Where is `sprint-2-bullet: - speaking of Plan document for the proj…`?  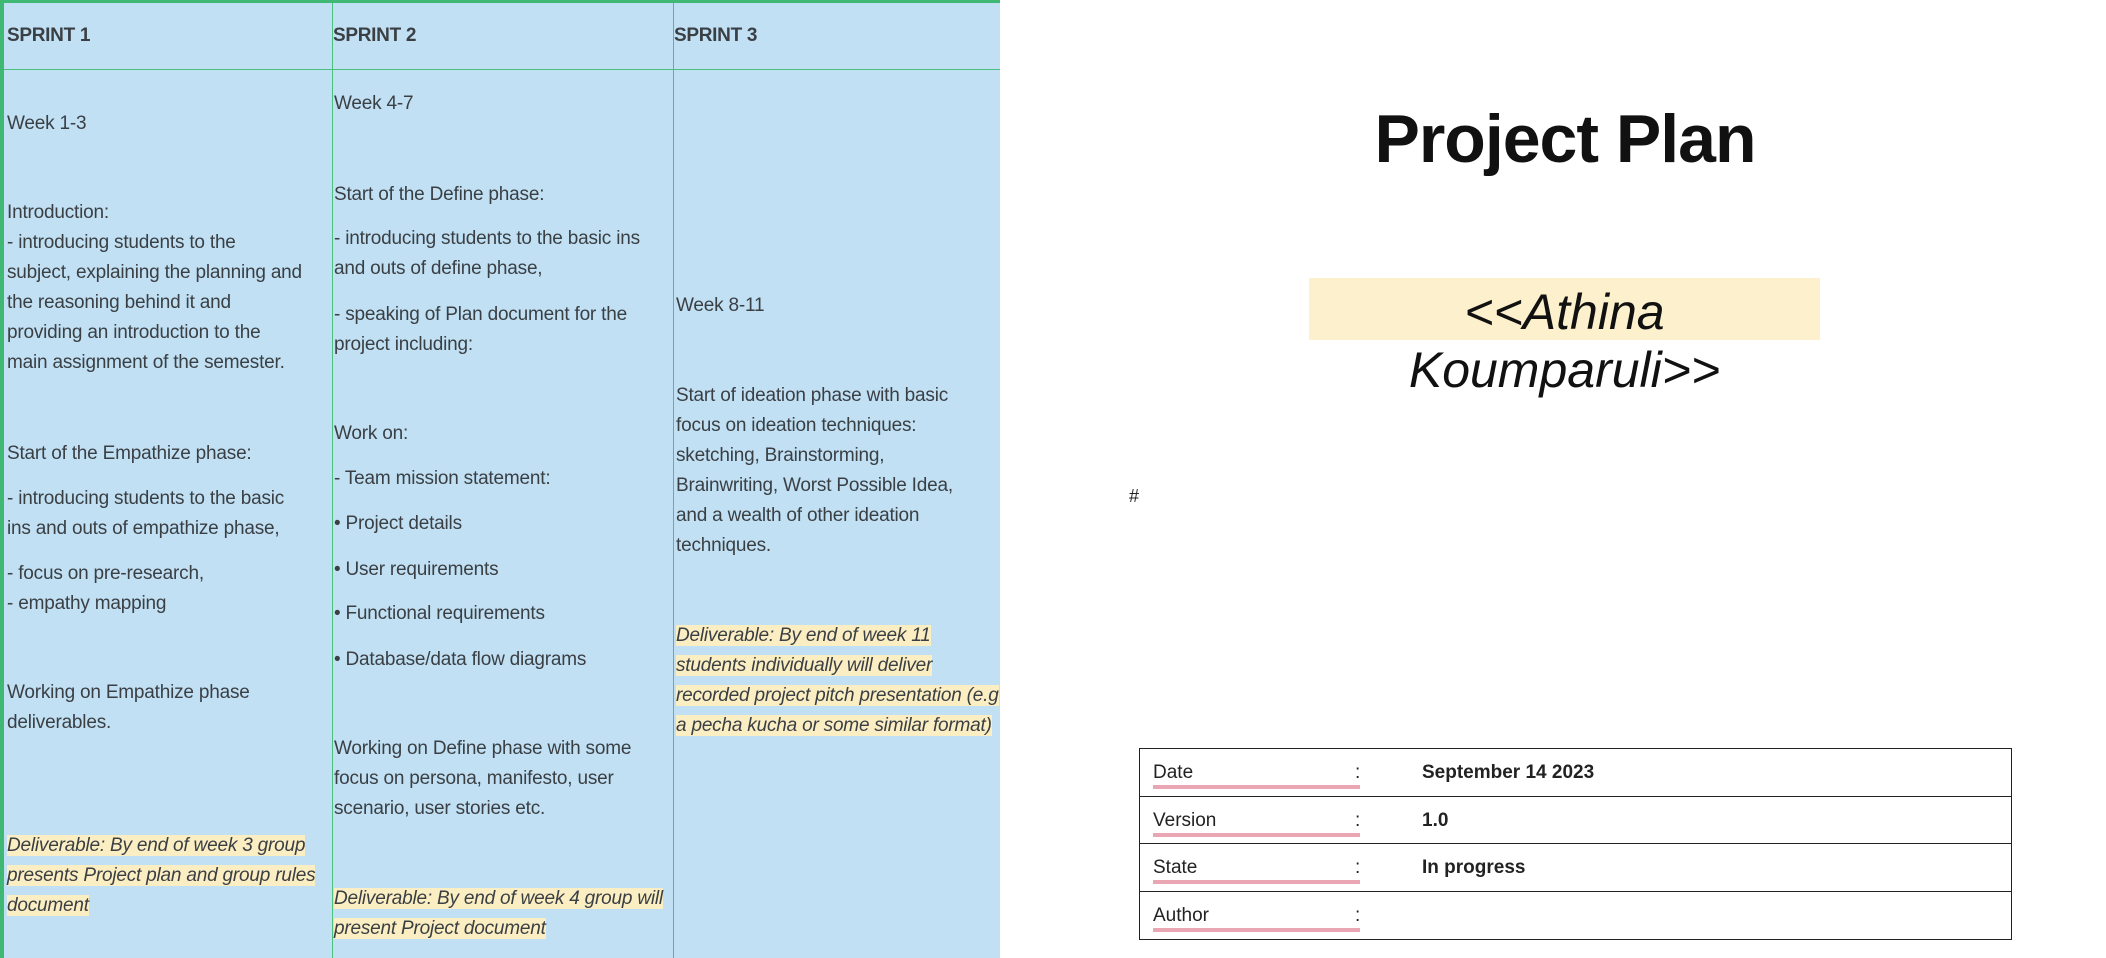 sprint-2-bullet: - speaking of Plan document for the proj… is located at coordinates (480, 329).